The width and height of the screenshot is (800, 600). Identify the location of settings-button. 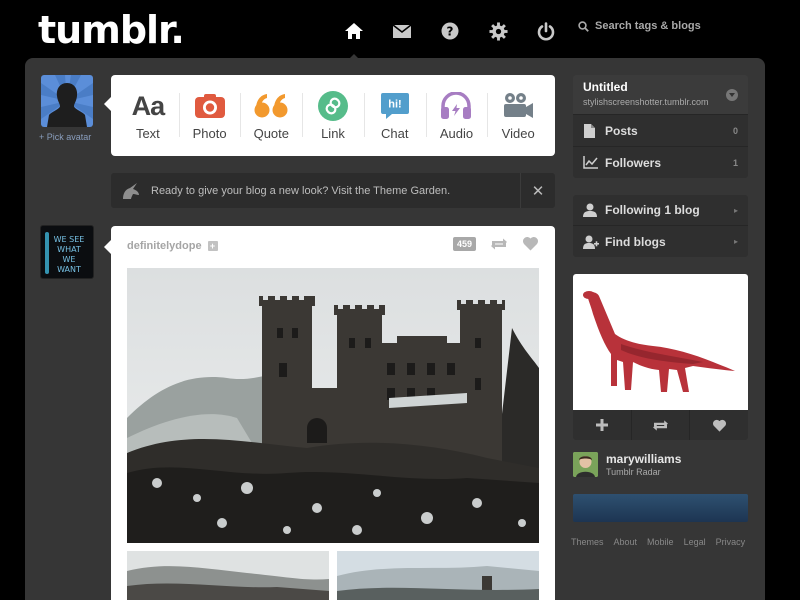
(498, 31).